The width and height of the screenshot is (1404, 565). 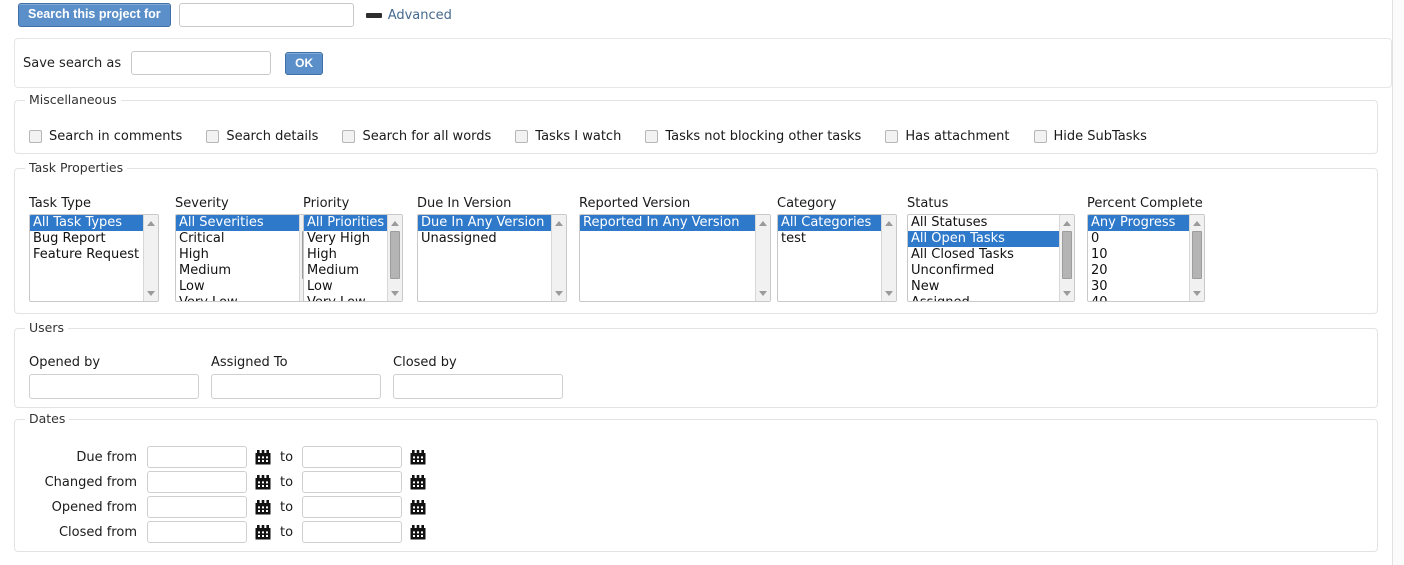 What do you see at coordinates (983, 271) in the screenshot?
I see `listbox-option: Unconfirmed` at bounding box center [983, 271].